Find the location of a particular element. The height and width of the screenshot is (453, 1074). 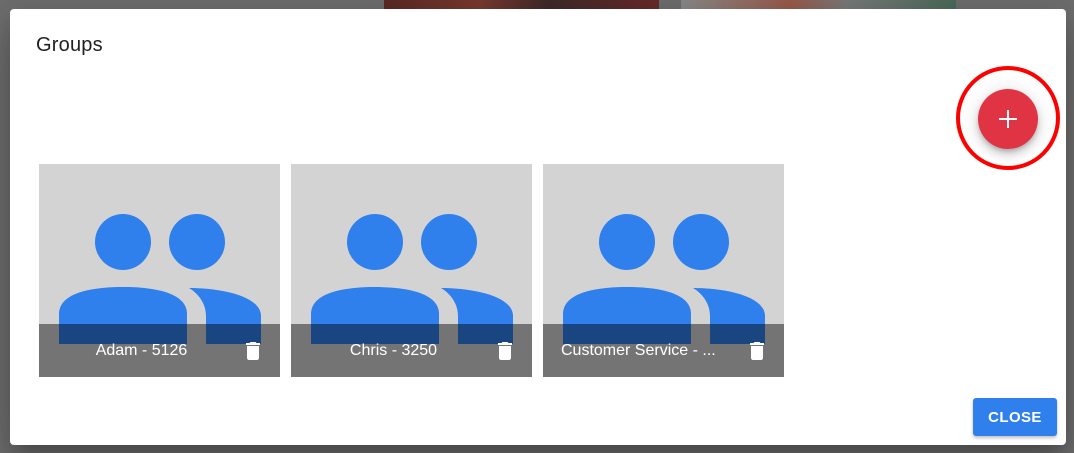

add-group-button is located at coordinates (1008, 119).